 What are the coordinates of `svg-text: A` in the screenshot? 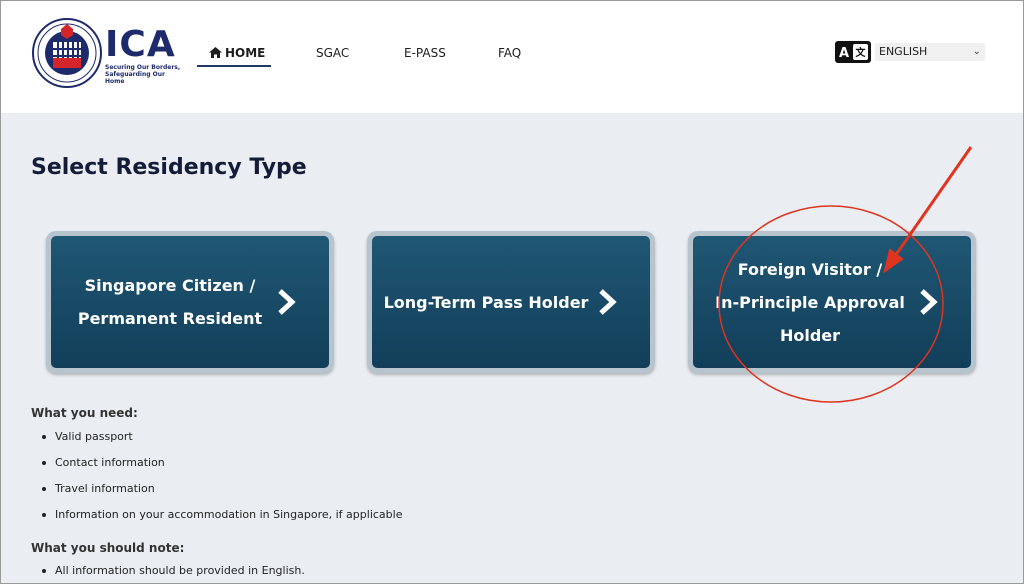 It's located at (844, 53).